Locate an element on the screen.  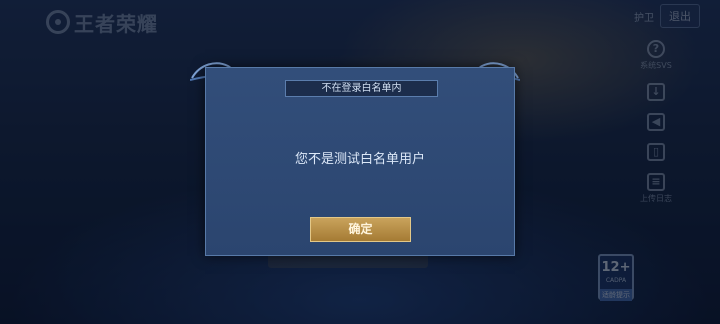
confirm-button: 确定 is located at coordinates (360, 229).